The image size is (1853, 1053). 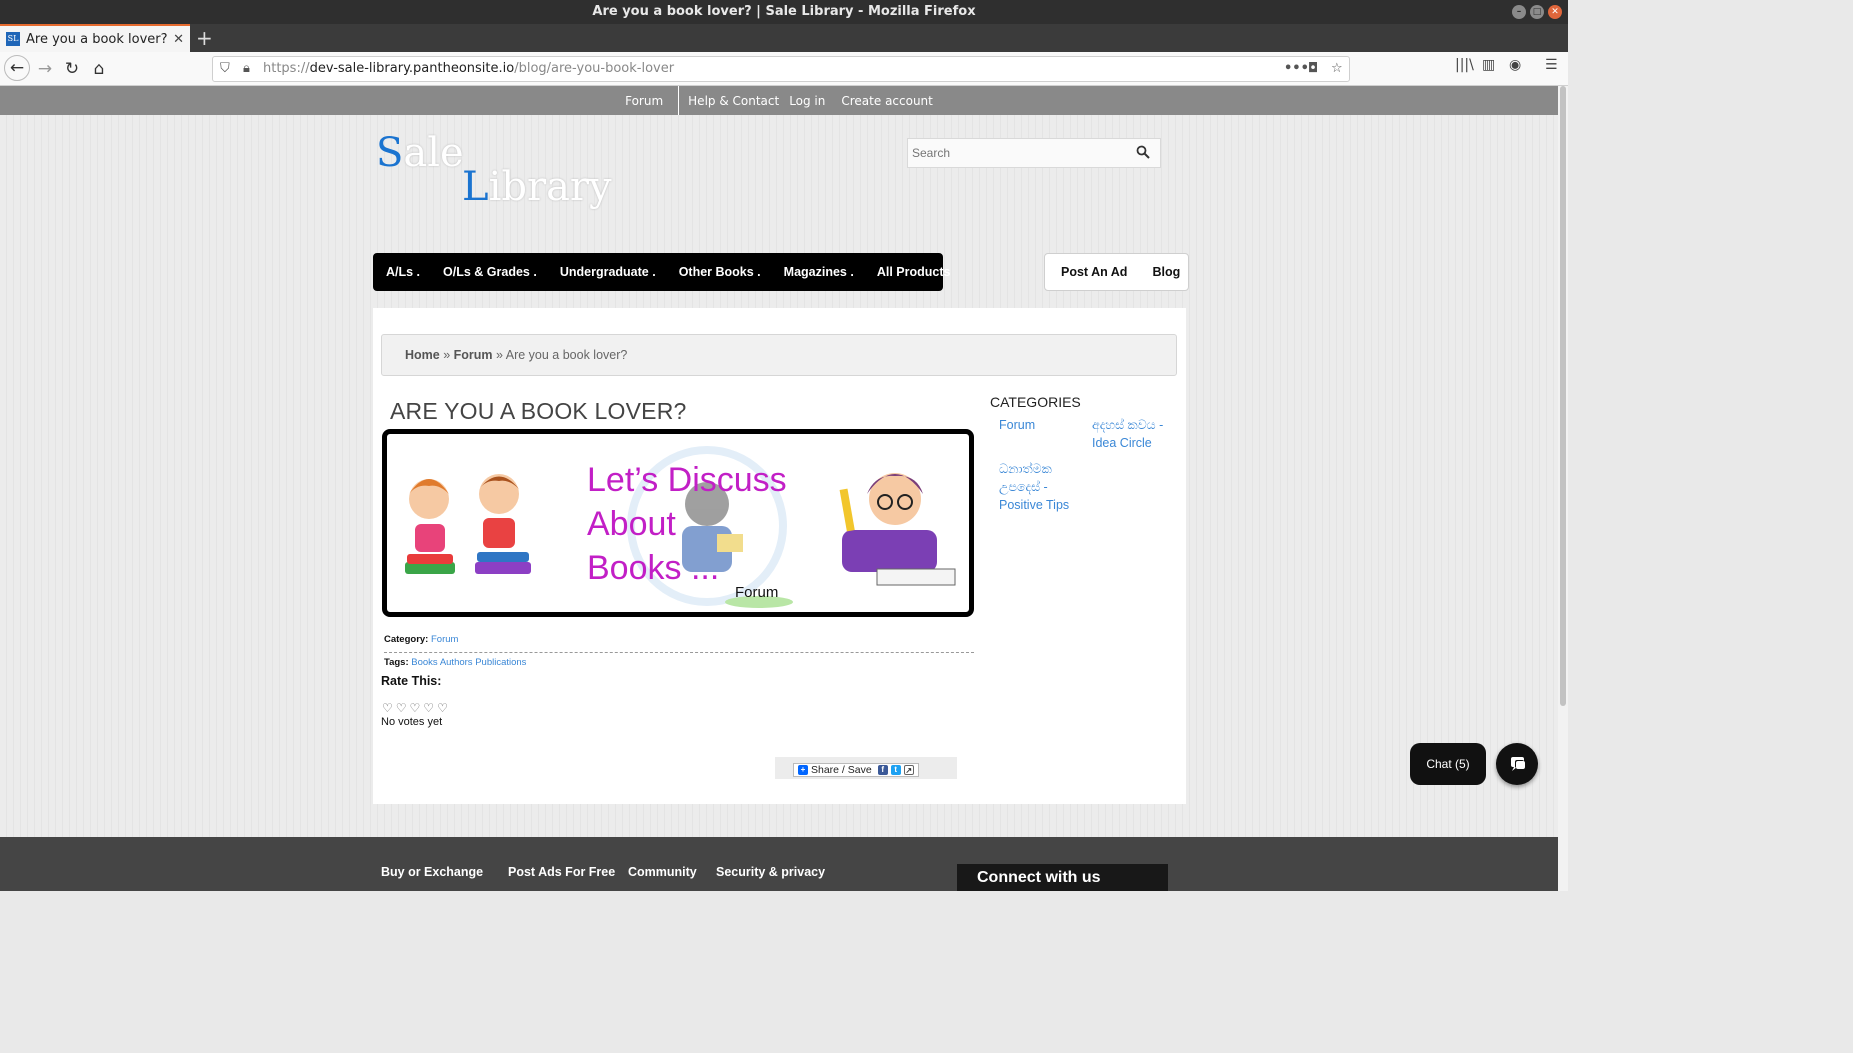 I want to click on chat-button, so click(x=1517, y=764).